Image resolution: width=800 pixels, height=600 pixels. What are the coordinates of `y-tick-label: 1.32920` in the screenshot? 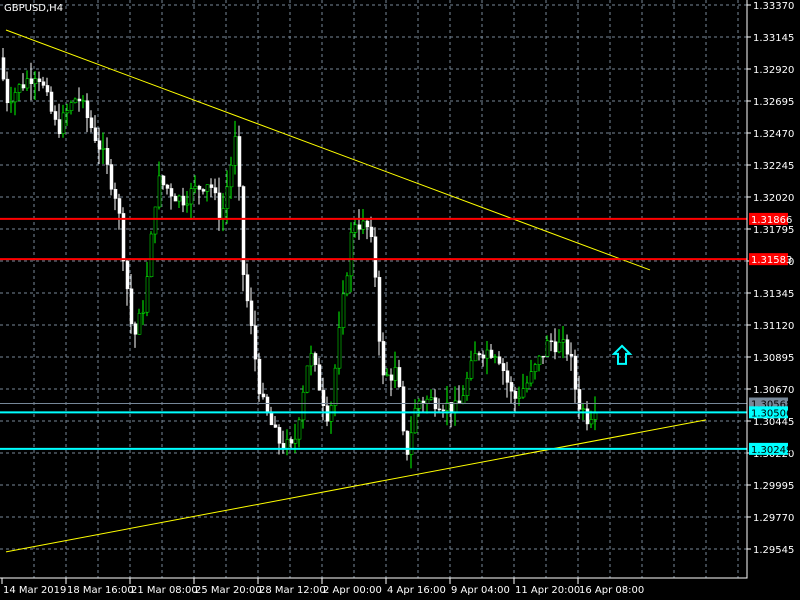 It's located at (773, 70).